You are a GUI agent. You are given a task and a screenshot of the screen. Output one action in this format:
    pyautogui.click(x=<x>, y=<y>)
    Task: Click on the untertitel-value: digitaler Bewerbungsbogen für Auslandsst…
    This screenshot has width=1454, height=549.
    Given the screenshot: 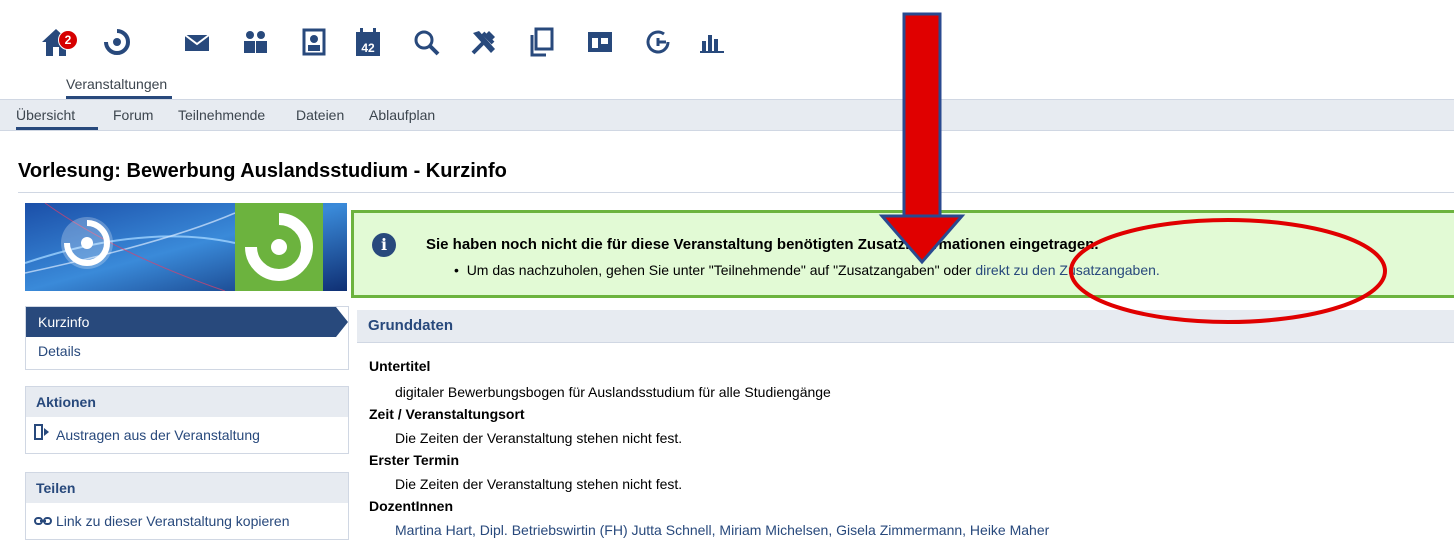 What is the action you would take?
    pyautogui.click(x=613, y=392)
    